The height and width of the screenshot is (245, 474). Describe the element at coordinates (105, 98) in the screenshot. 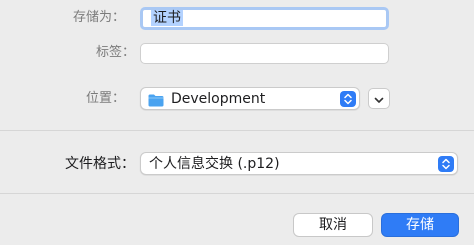

I see `where-label: 位置：` at that location.